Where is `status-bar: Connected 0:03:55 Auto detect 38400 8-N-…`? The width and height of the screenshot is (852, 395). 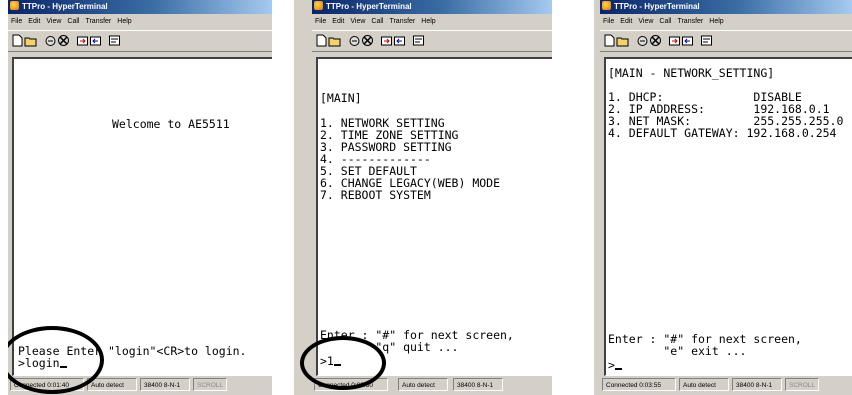 status-bar: Connected 0:03:55 Auto detect 38400 8-N-… is located at coordinates (726, 385).